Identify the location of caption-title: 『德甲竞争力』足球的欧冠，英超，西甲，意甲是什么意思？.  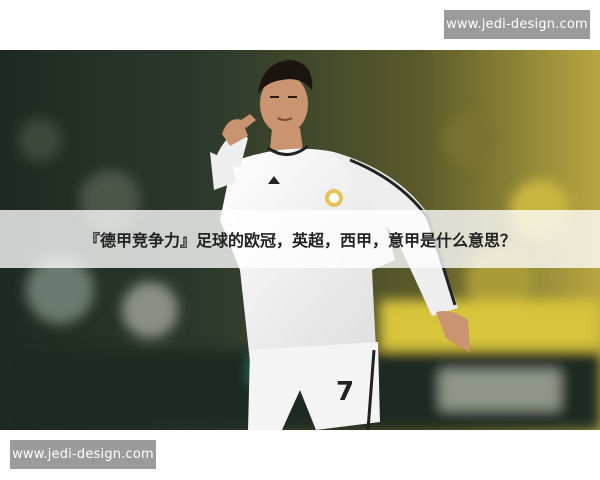
(299, 240).